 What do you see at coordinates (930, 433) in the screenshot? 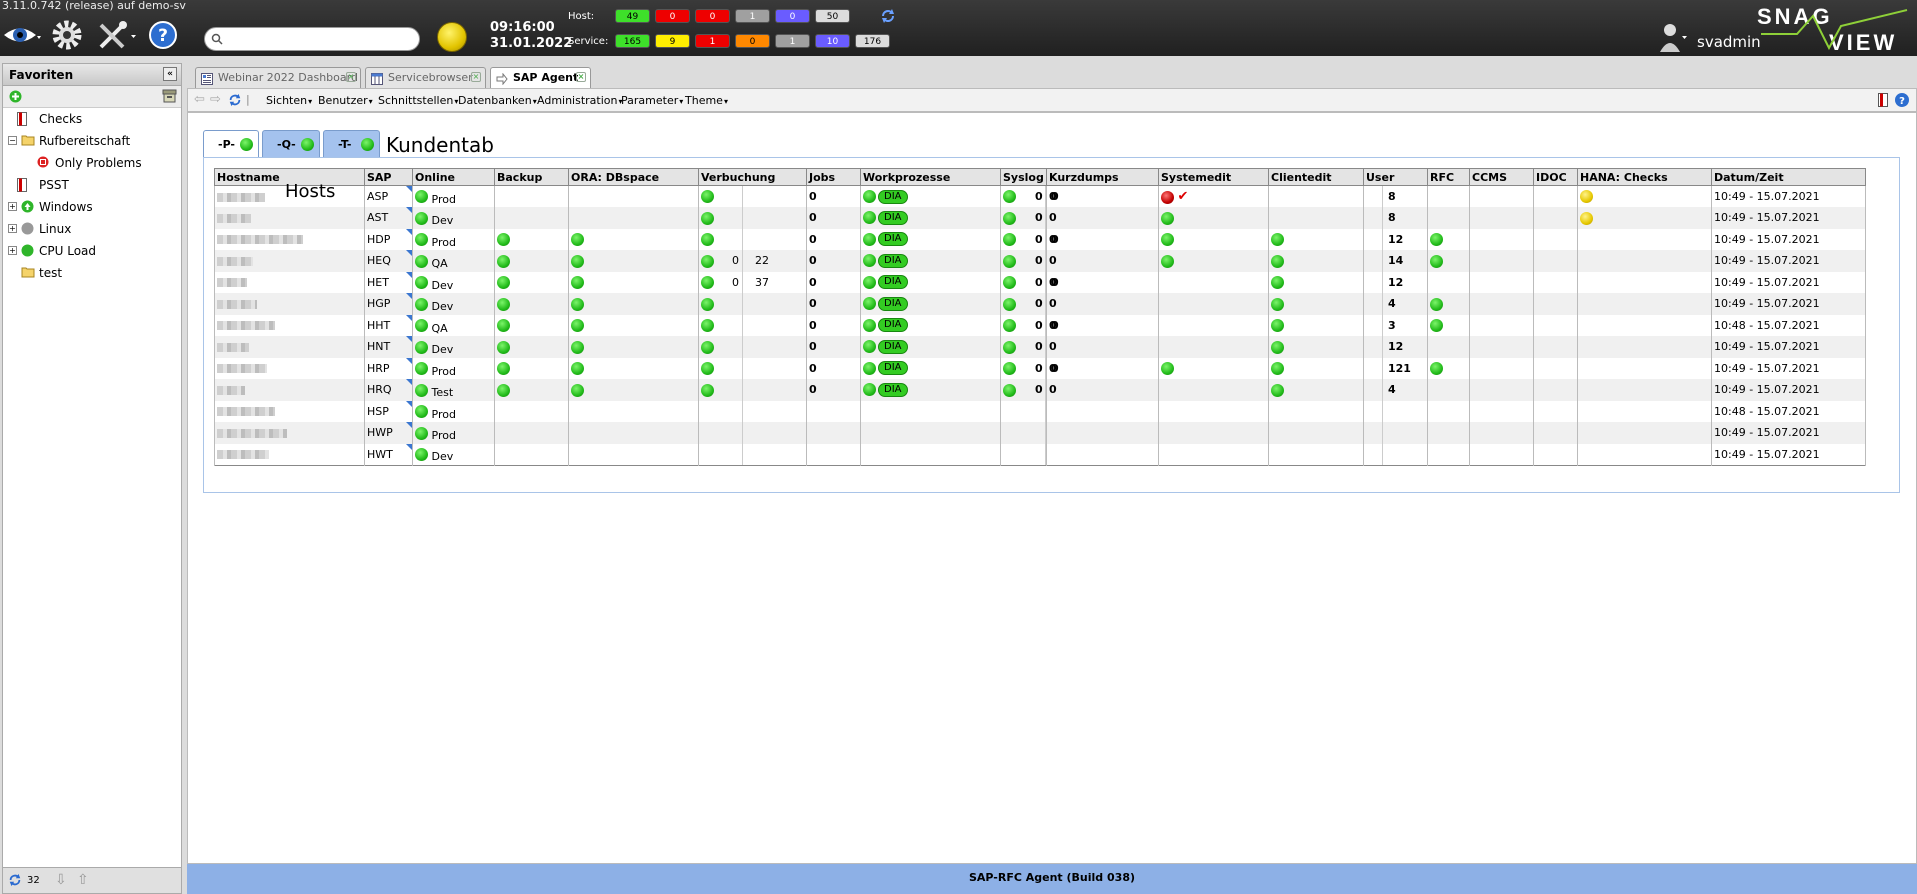
I see `cell-workprozesse` at bounding box center [930, 433].